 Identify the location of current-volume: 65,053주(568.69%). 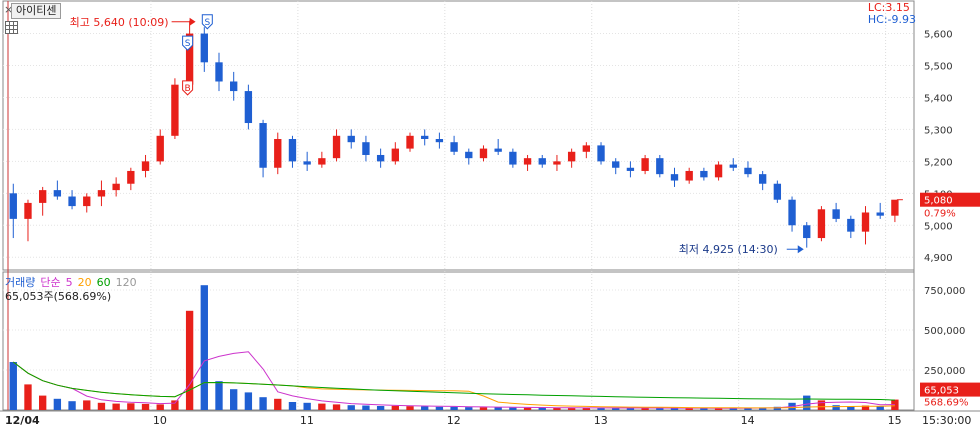
(58, 296).